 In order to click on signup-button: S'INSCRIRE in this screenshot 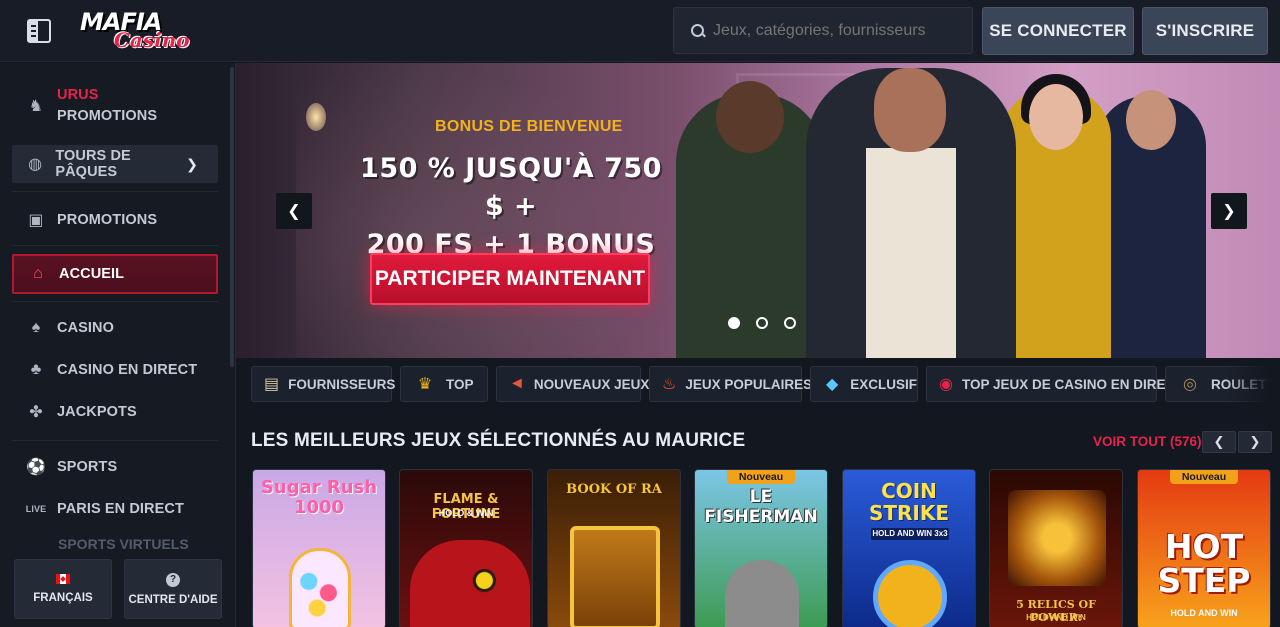, I will do `click(1205, 31)`.